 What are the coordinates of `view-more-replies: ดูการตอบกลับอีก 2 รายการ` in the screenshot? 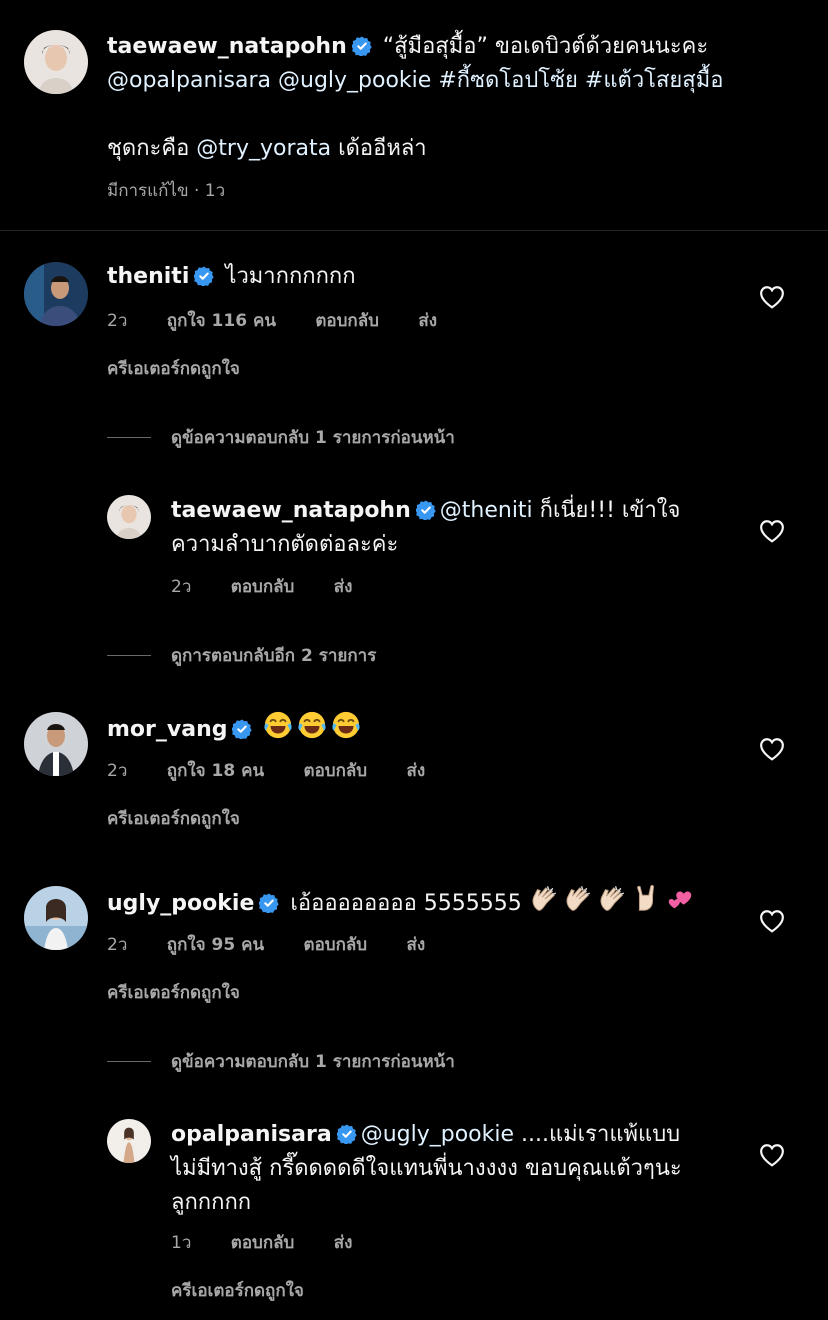 It's located at (241, 655).